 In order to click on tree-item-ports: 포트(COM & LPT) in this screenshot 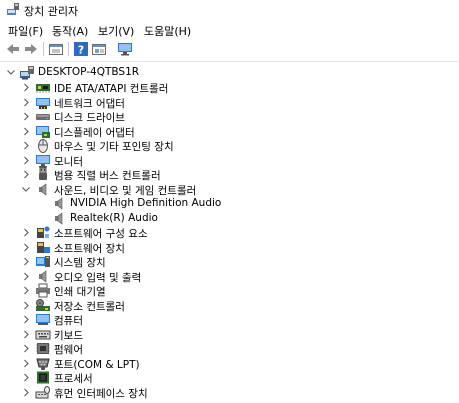, I will do `click(229, 363)`.